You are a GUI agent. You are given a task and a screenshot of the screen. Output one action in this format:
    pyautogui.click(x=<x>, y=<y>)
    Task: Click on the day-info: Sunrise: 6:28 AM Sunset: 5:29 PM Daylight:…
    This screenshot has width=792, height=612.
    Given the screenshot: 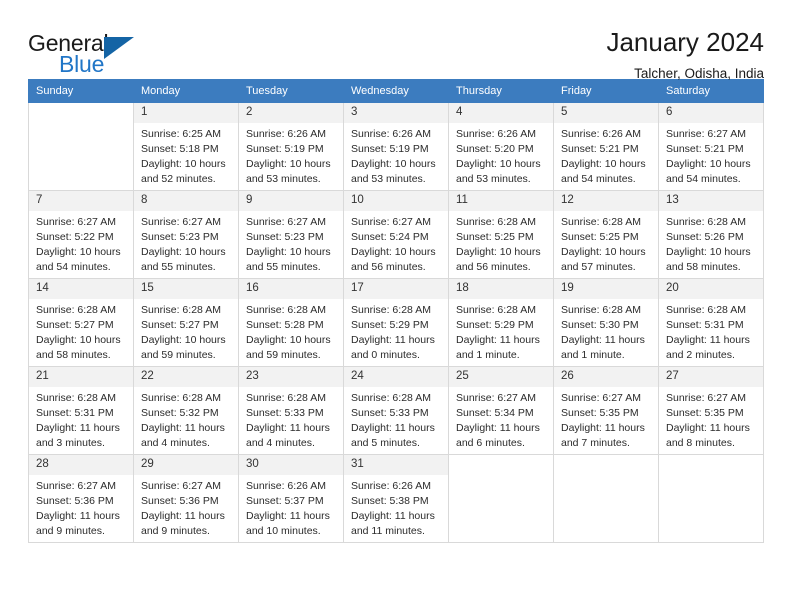 What is the action you would take?
    pyautogui.click(x=501, y=331)
    